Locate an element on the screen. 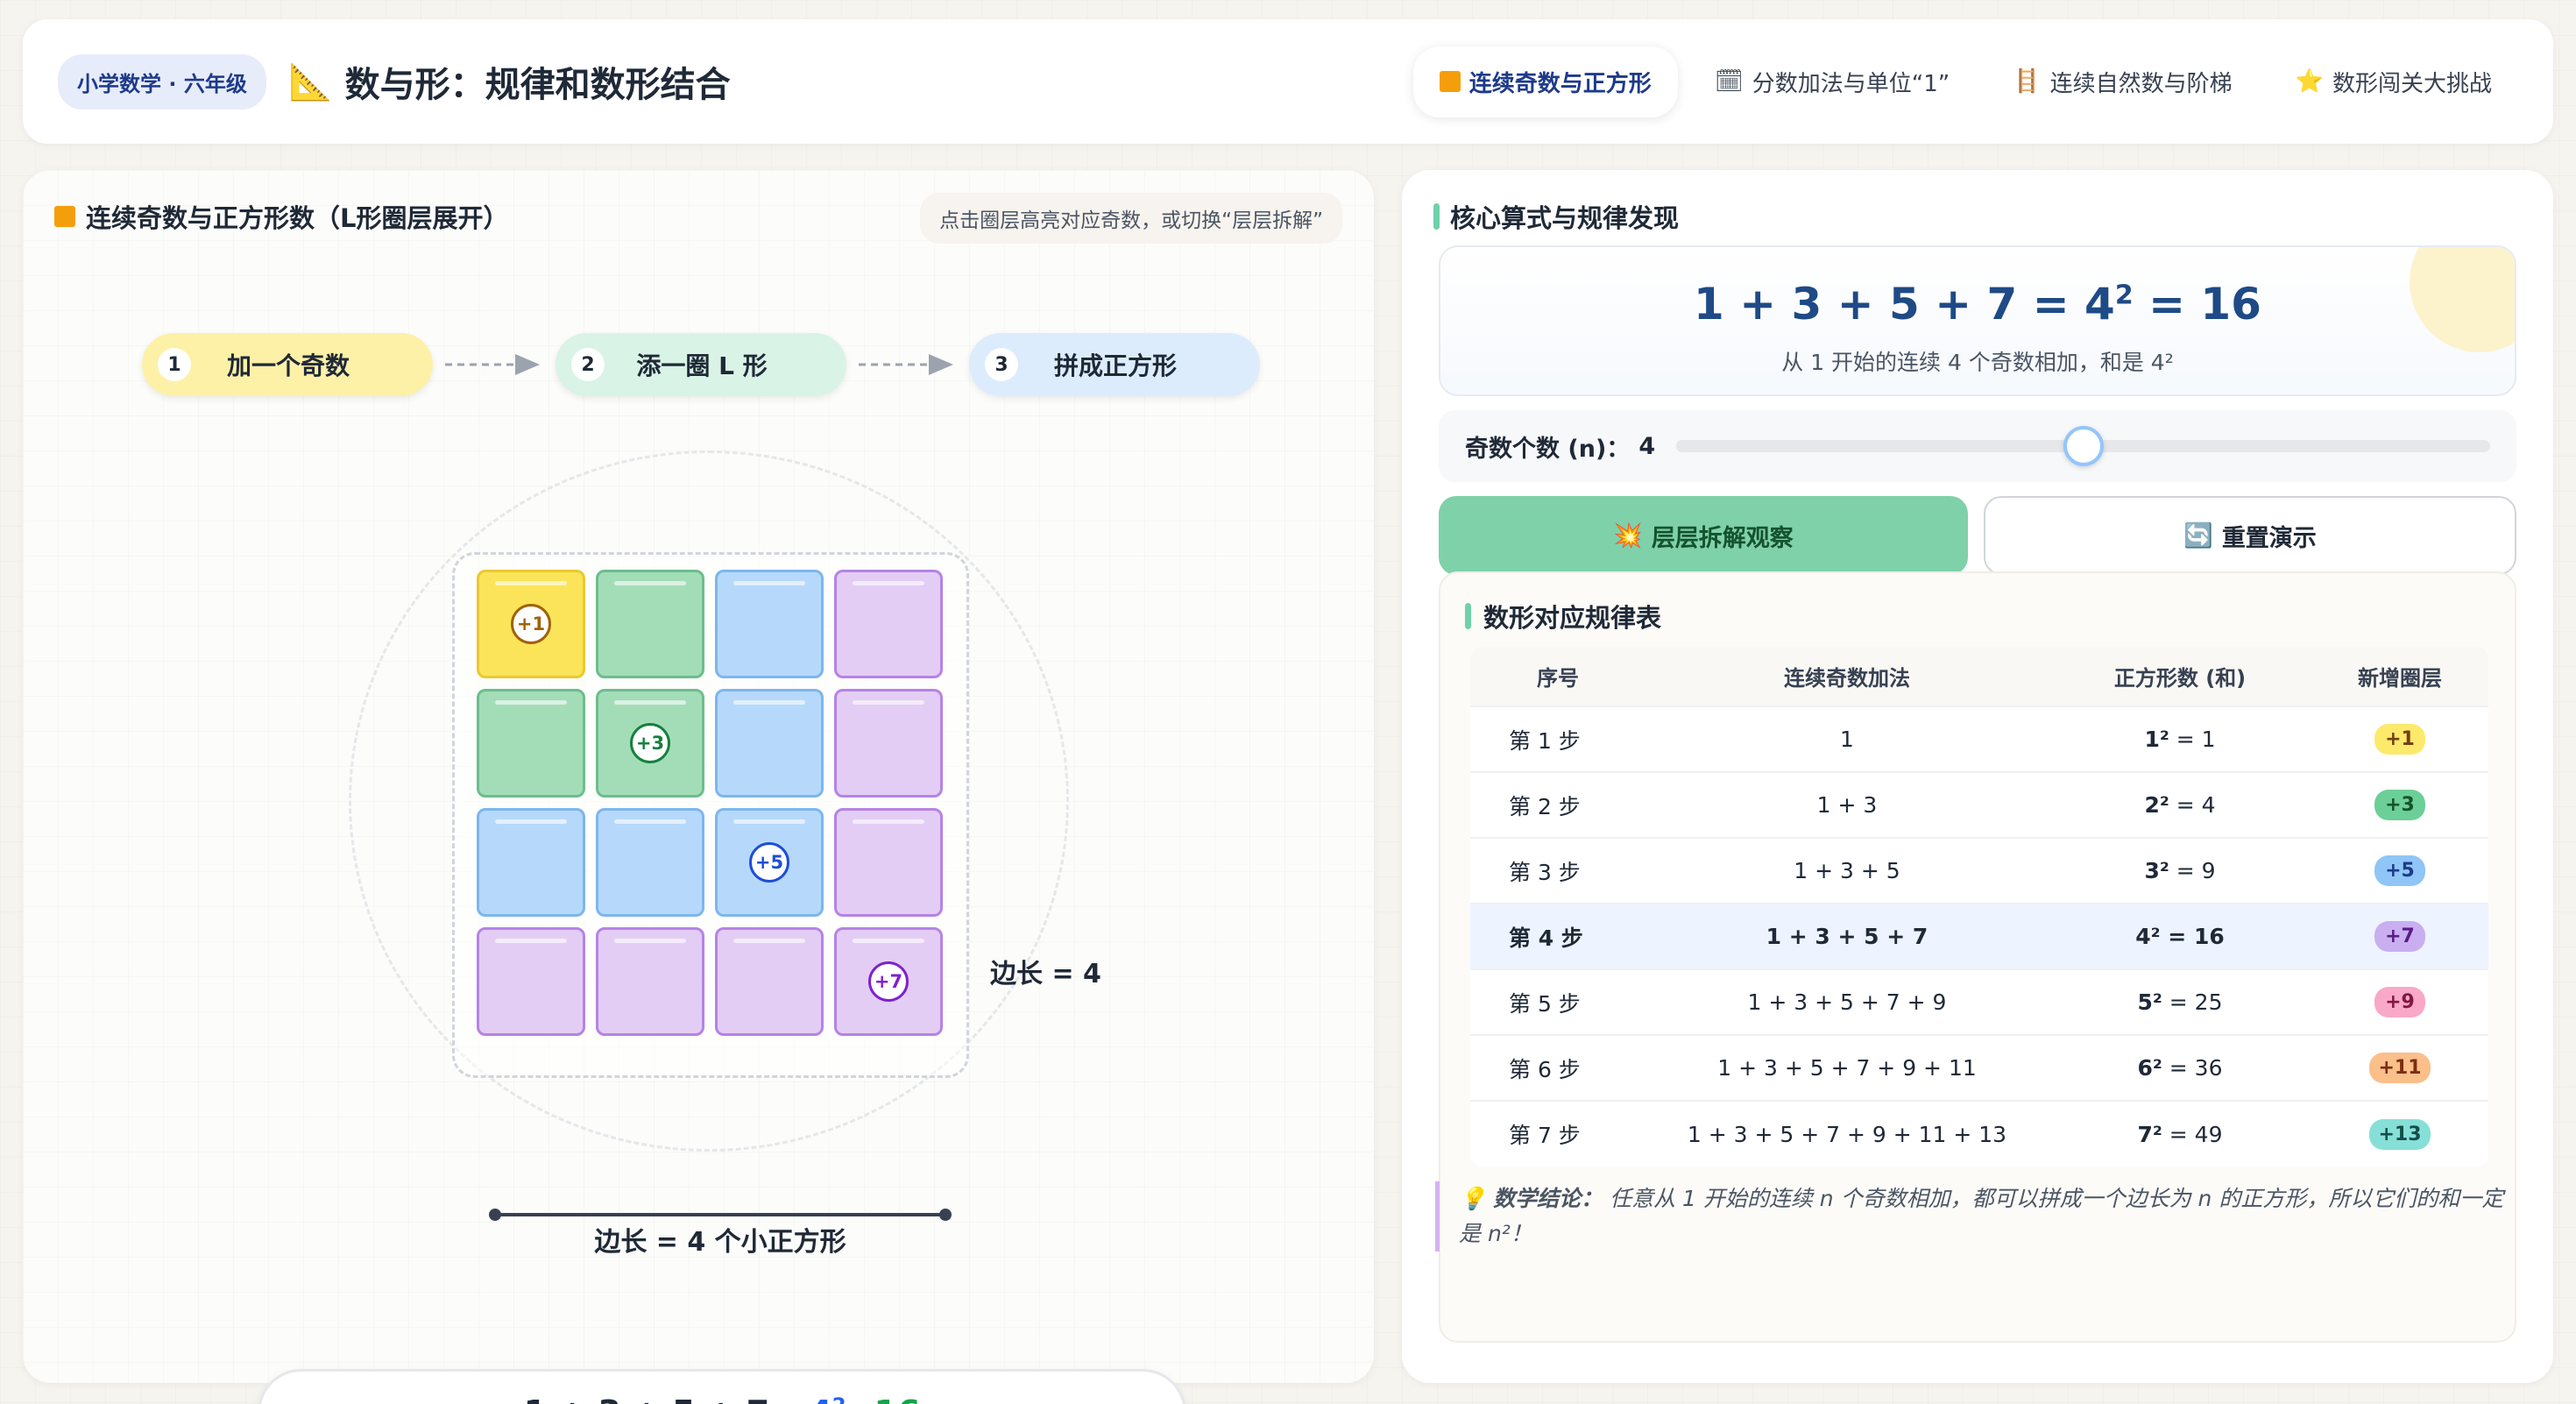 Image resolution: width=2576 pixels, height=1404 pixels. cell-sum: 1 + 3 + 5 + 7 is located at coordinates (1847, 936).